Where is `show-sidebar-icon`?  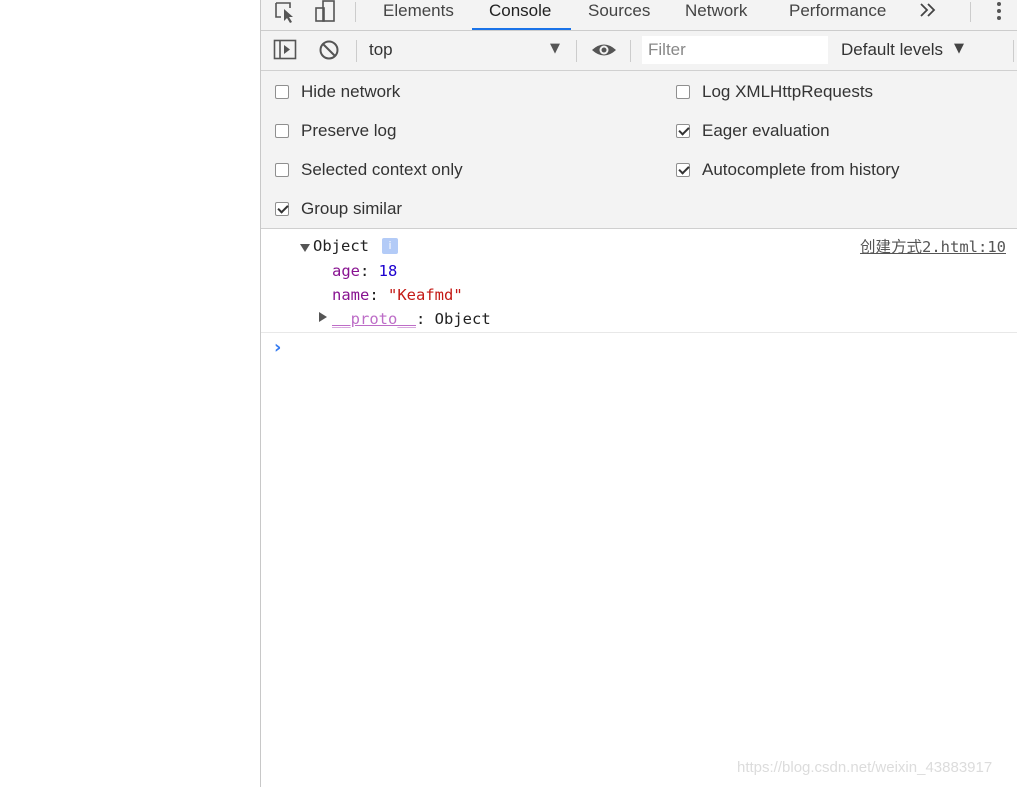 show-sidebar-icon is located at coordinates (285, 52).